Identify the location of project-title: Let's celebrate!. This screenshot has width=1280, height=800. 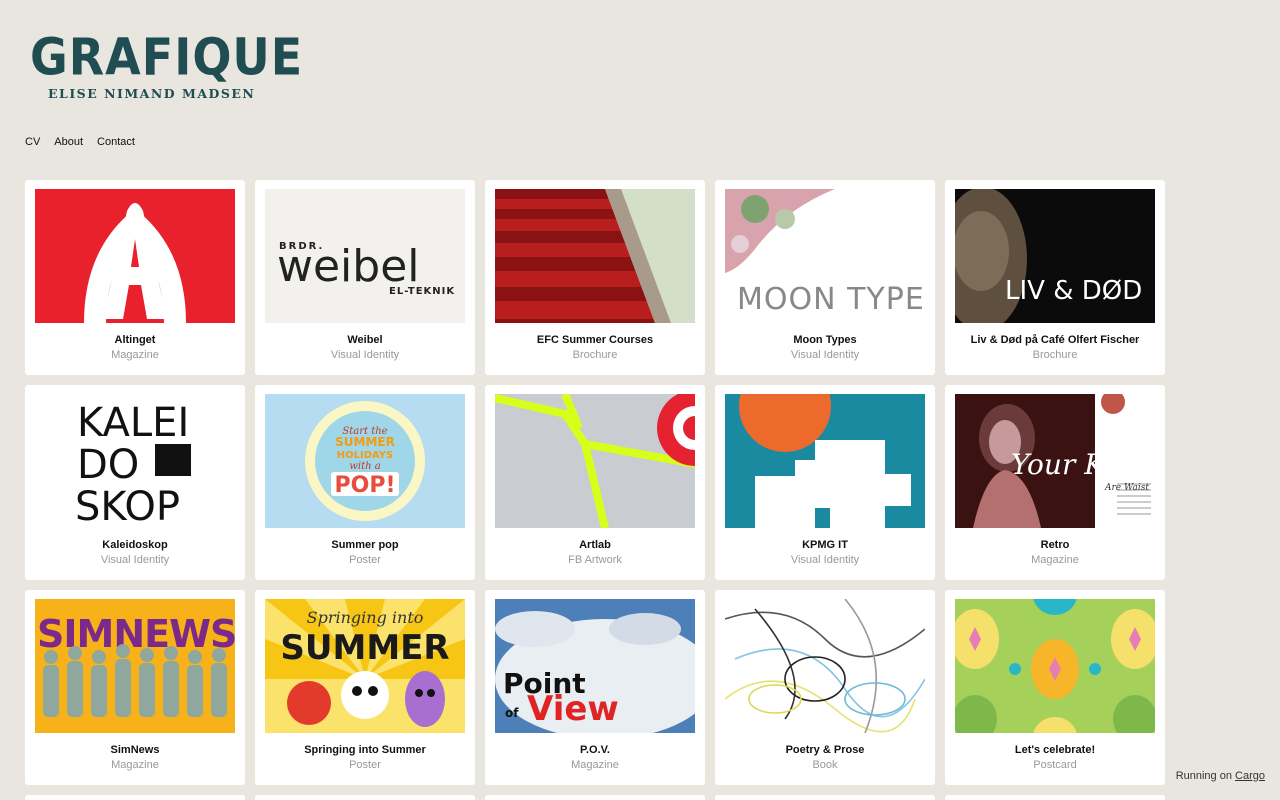
(1055, 750).